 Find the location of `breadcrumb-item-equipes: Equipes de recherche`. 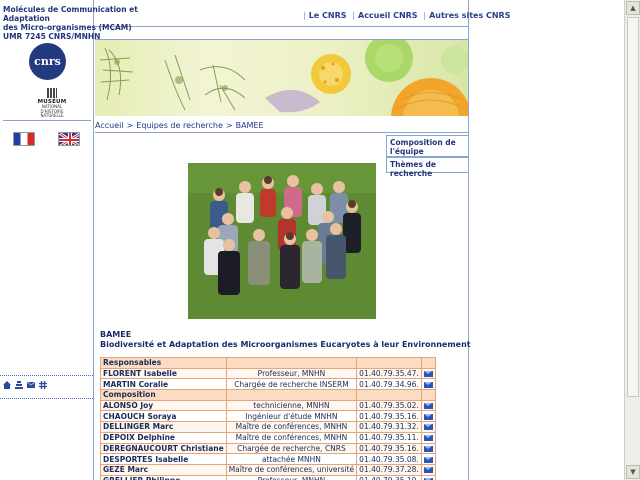

breadcrumb-item-equipes: Equipes de recherche is located at coordinates (179, 125).